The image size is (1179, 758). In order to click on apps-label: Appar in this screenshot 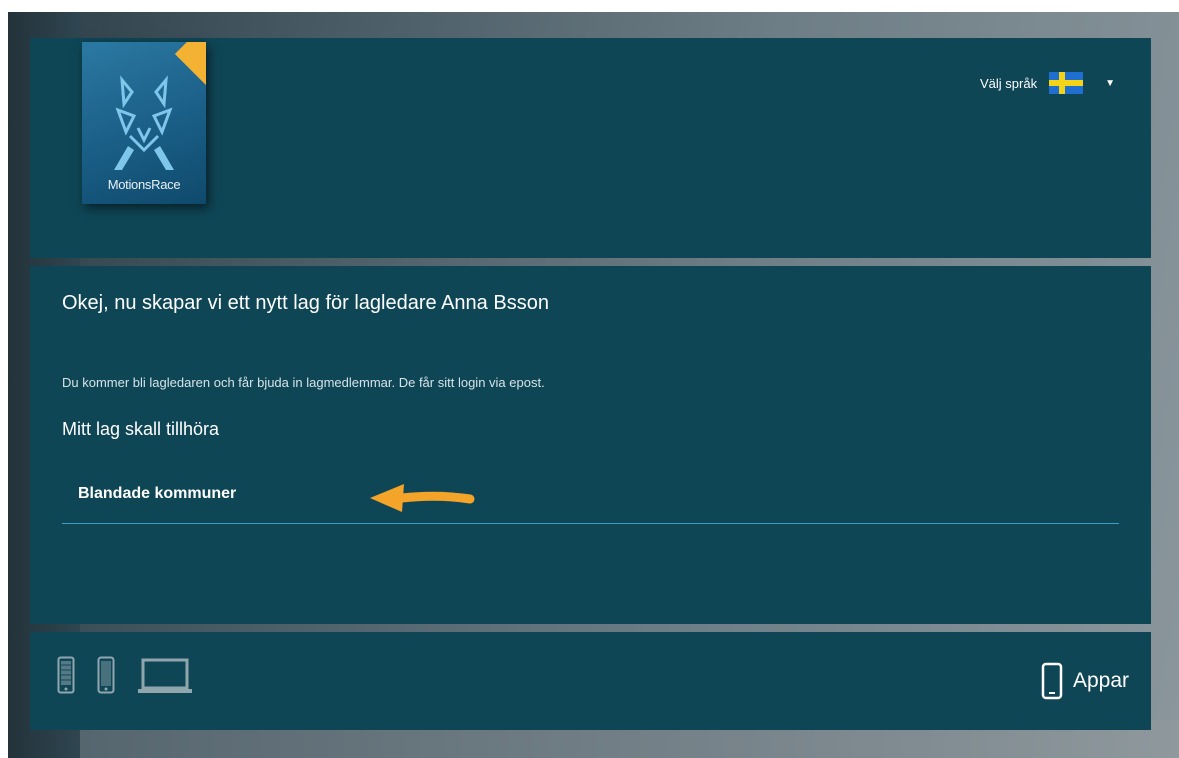, I will do `click(1100, 680)`.